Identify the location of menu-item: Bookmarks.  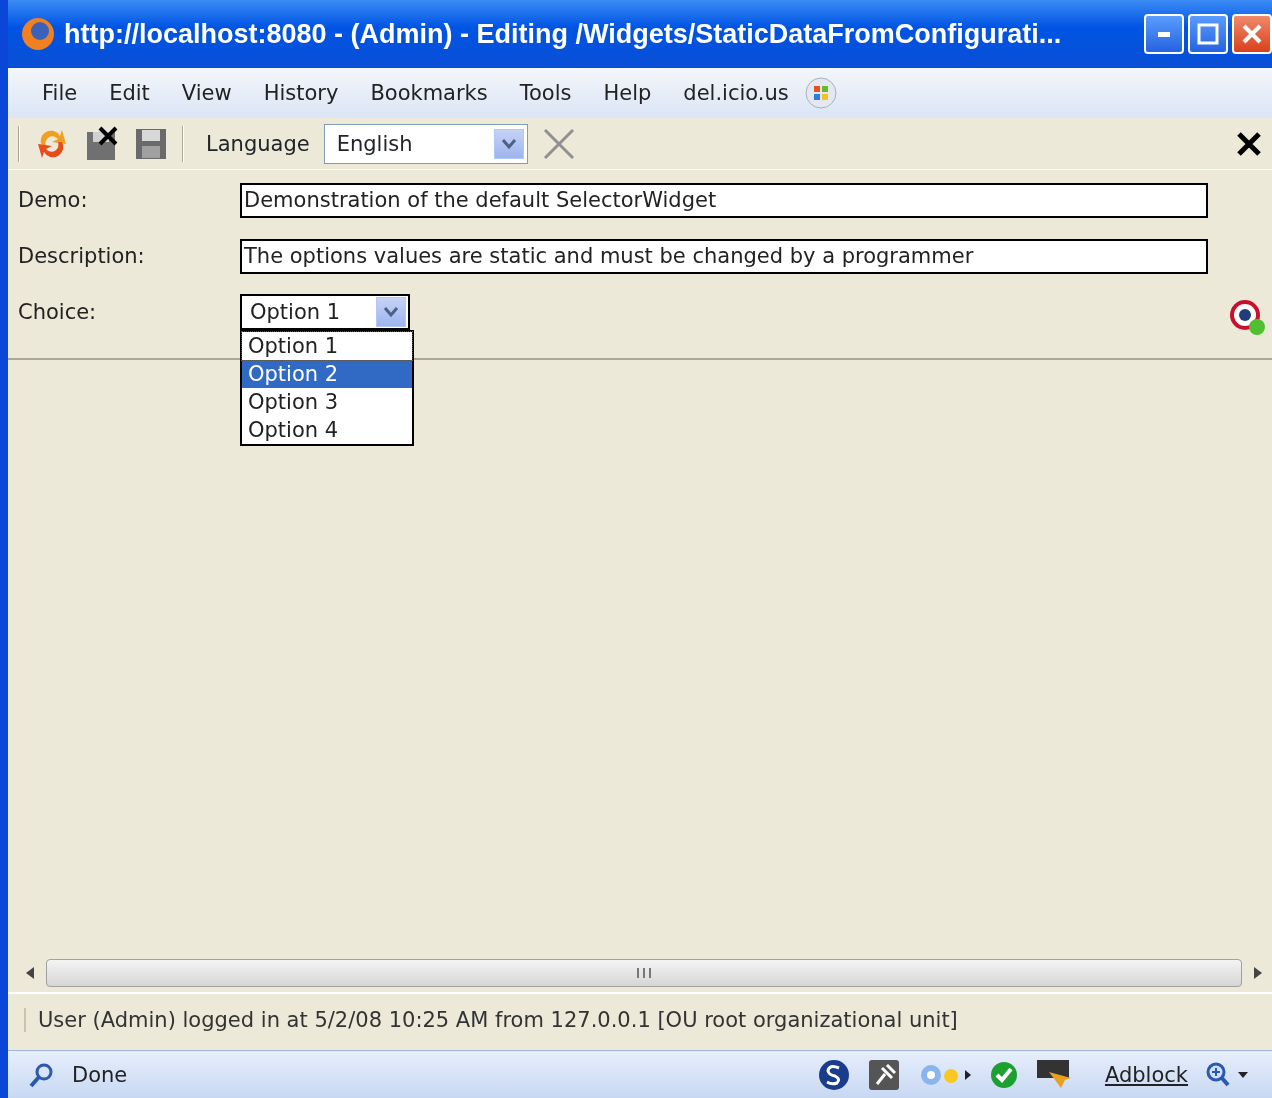
(429, 93).